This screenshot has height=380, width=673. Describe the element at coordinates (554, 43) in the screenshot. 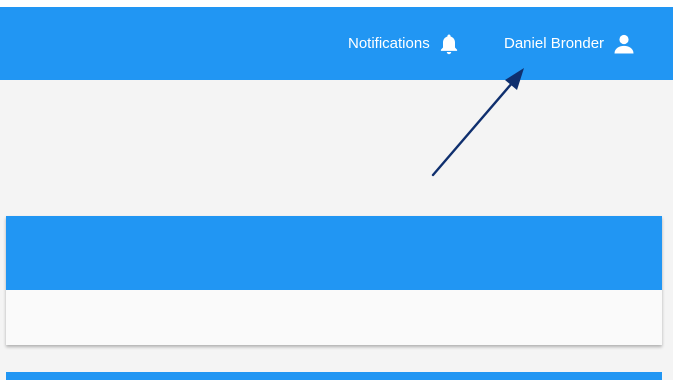

I see `user-name-label: Daniel Bronder` at that location.